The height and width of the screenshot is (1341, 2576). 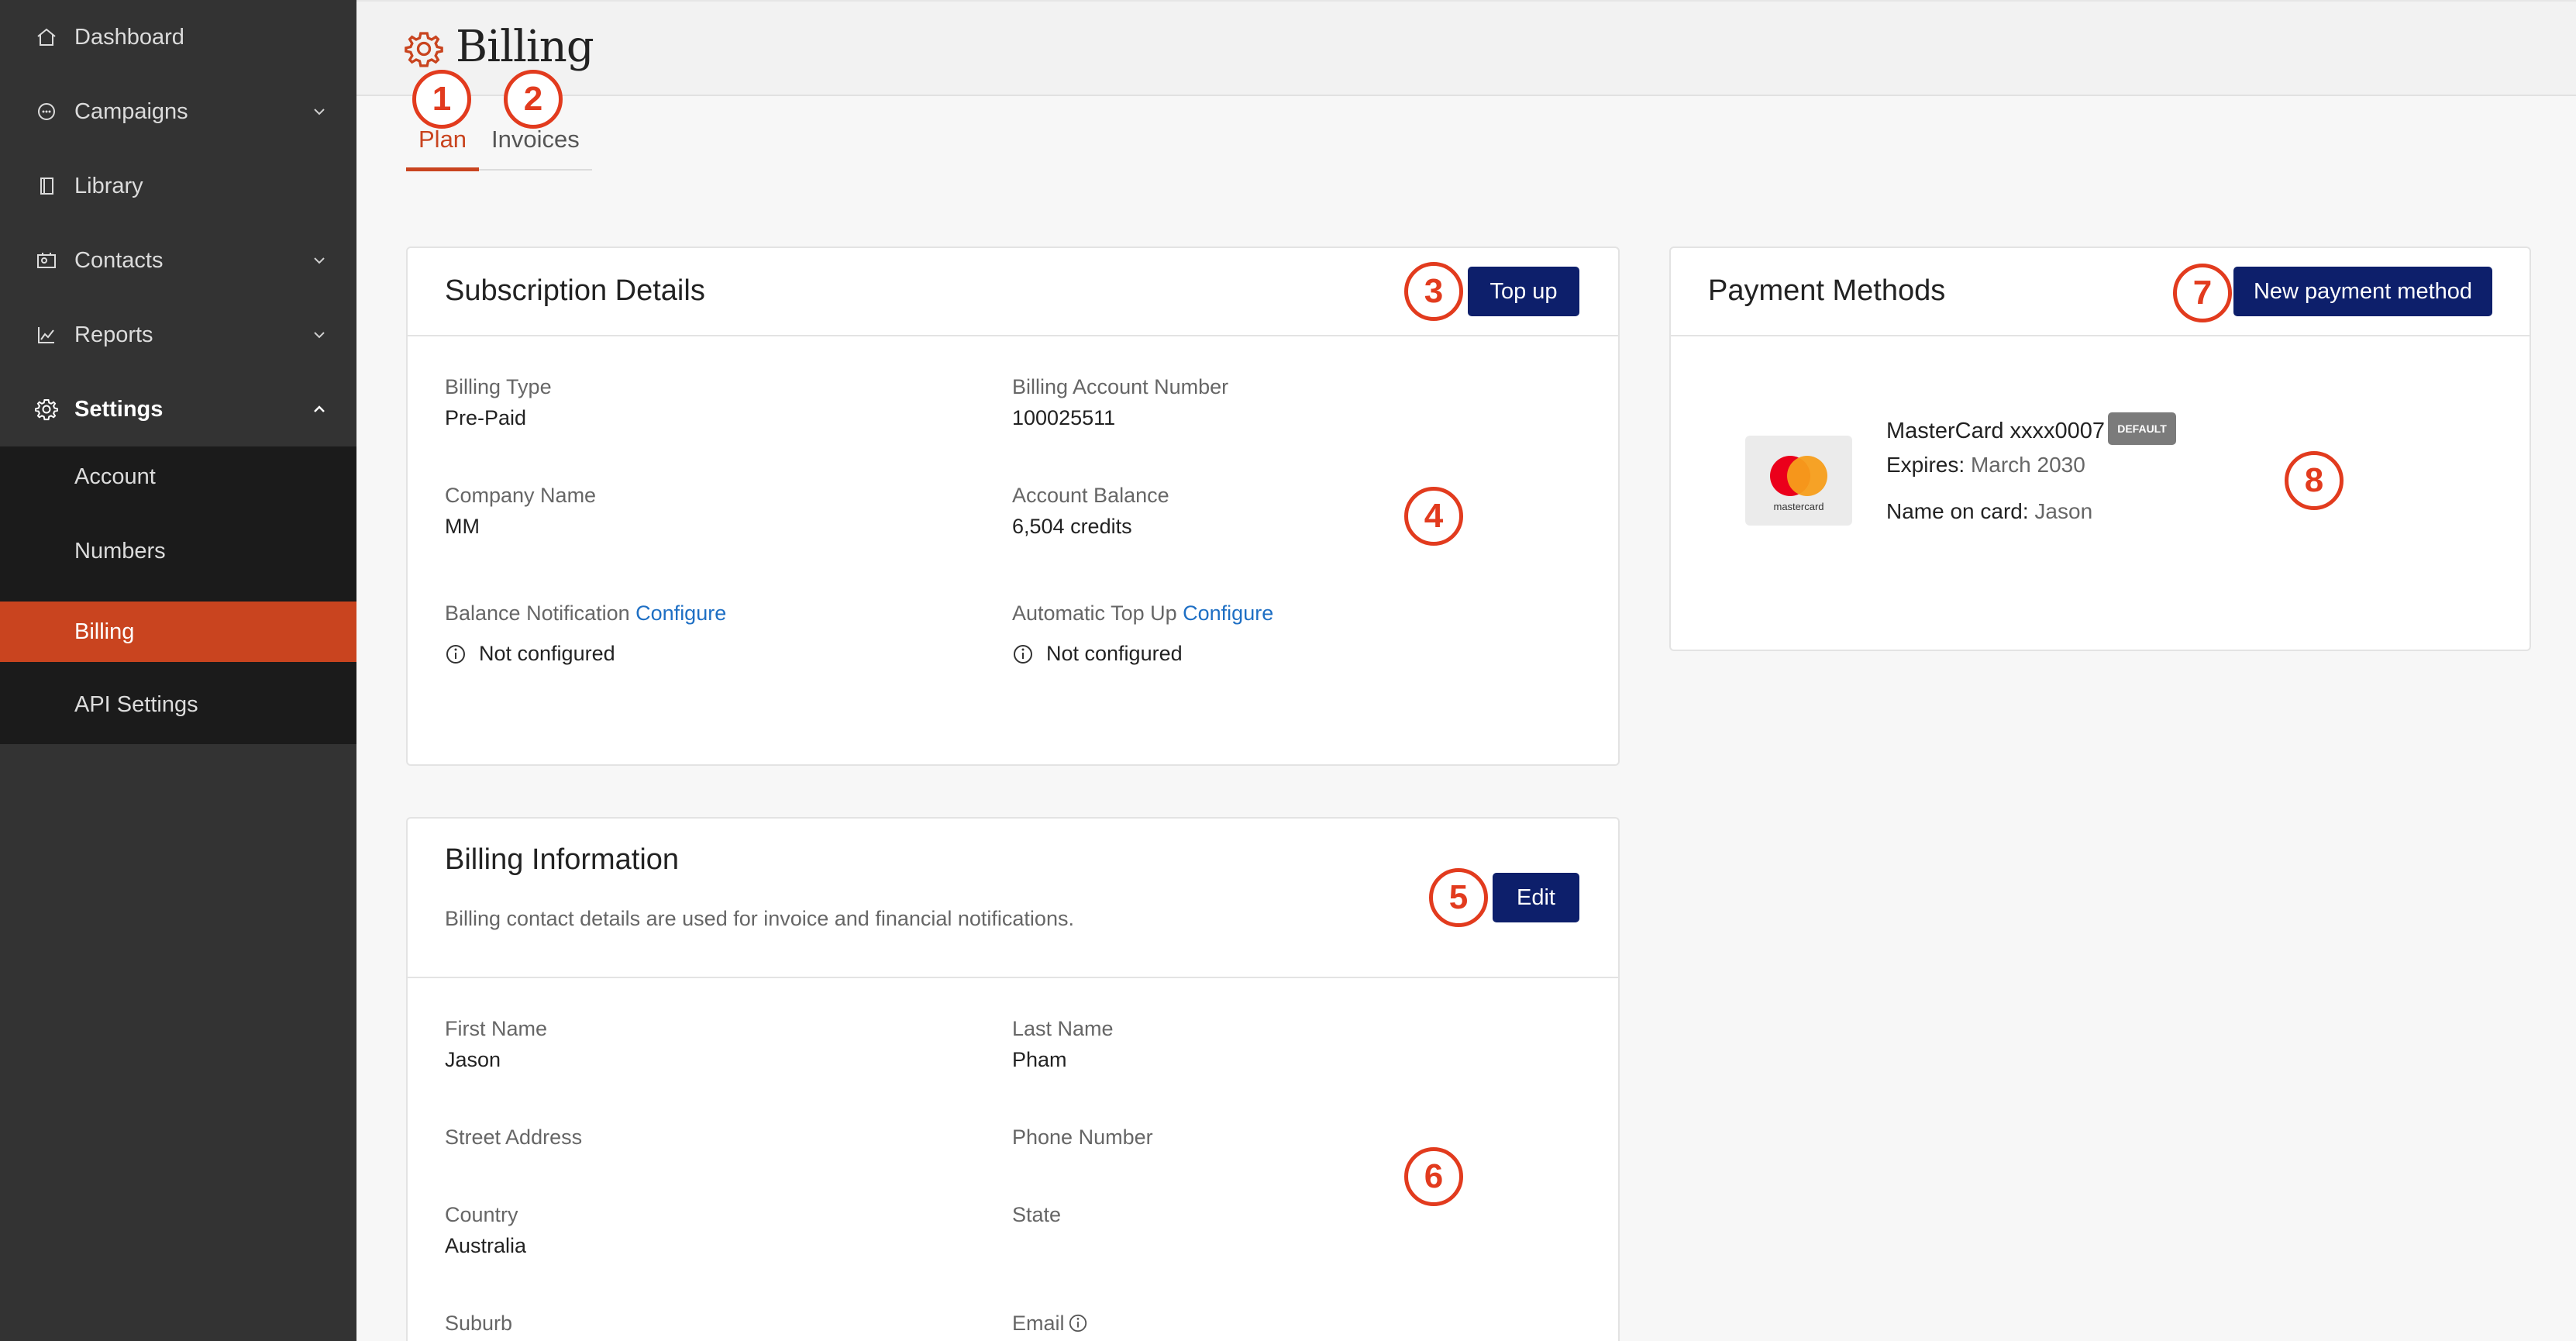 I want to click on new-payment-method-button: New payment method, so click(x=2362, y=291).